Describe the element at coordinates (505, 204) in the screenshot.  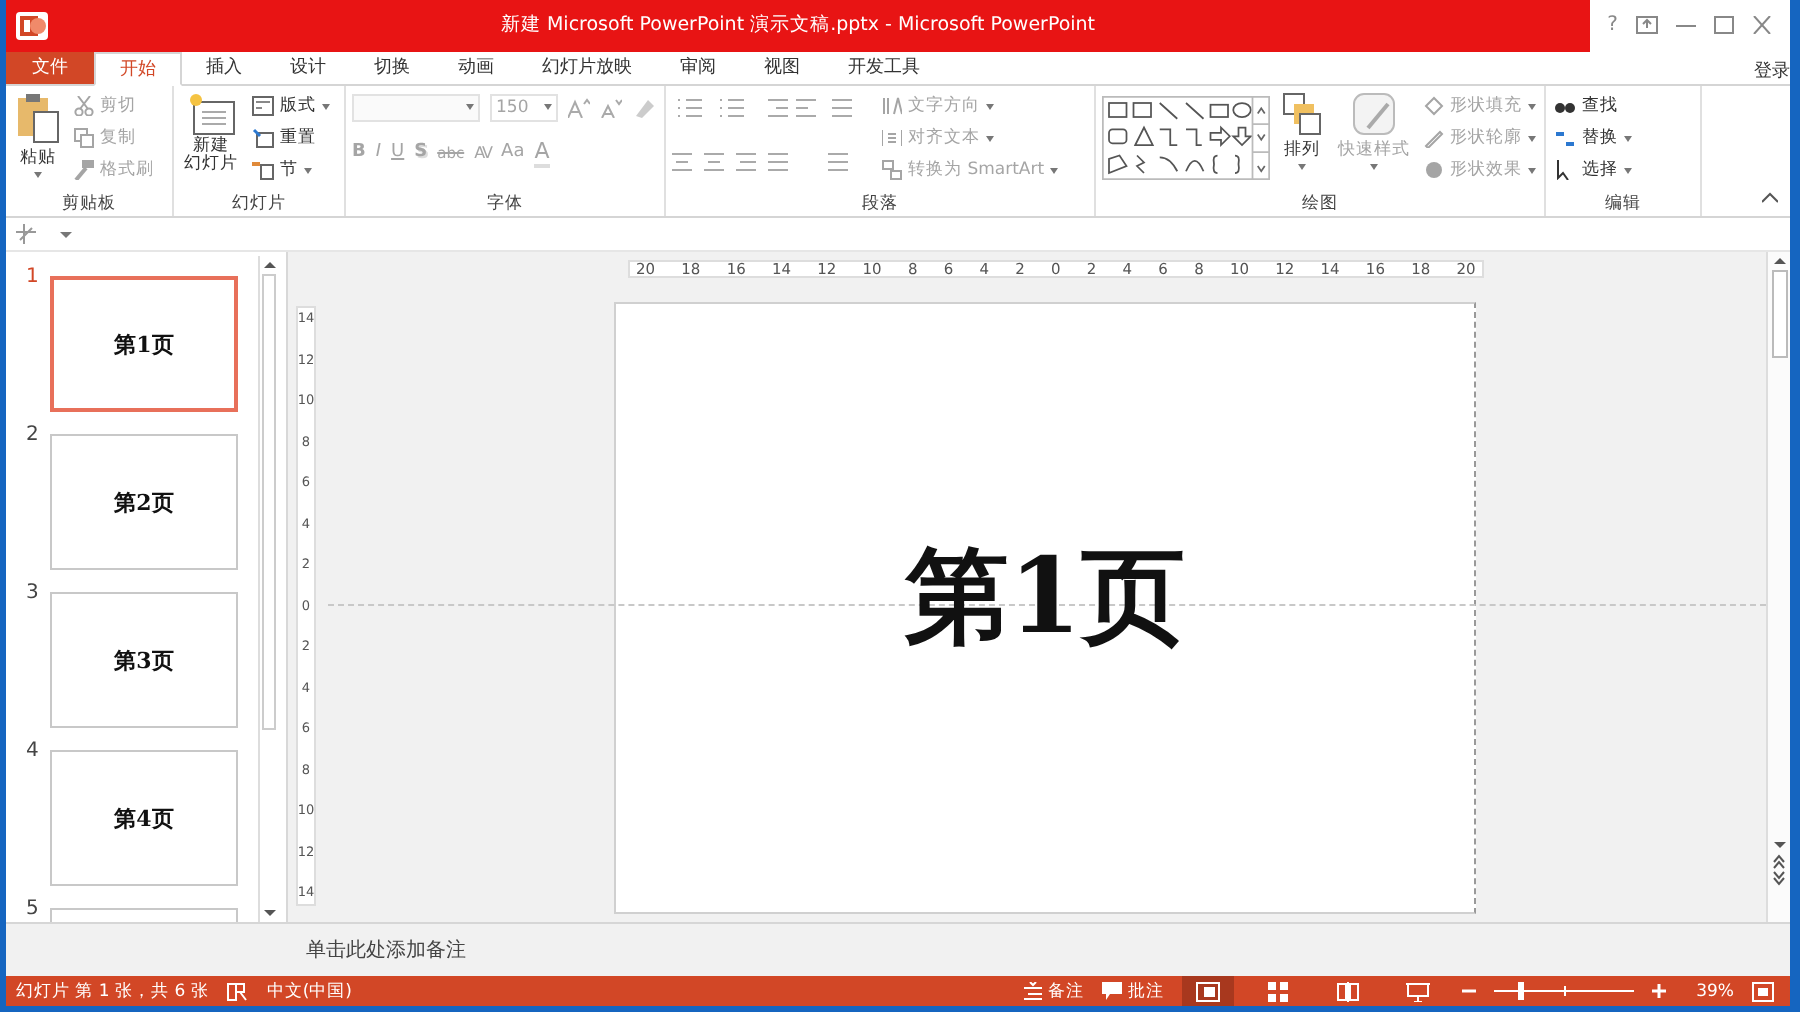
I see `group-label: 字体` at that location.